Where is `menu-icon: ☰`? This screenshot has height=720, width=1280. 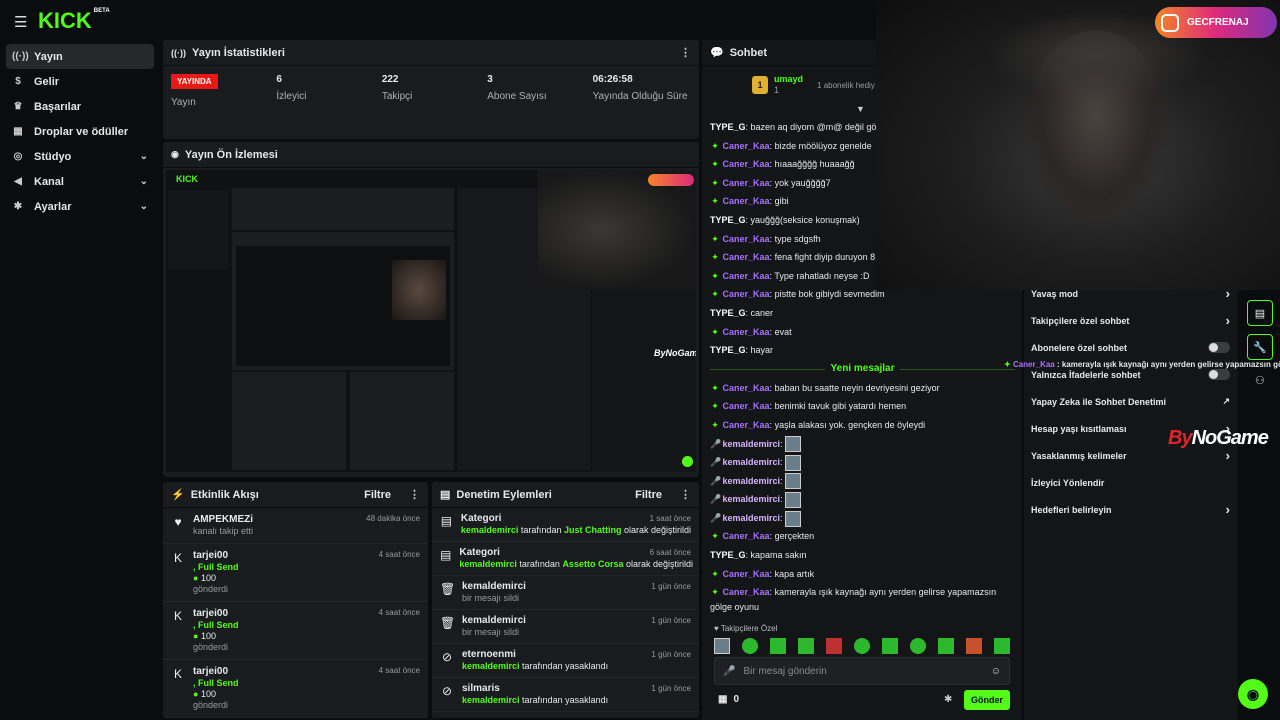
menu-icon: ☰ is located at coordinates (20, 22).